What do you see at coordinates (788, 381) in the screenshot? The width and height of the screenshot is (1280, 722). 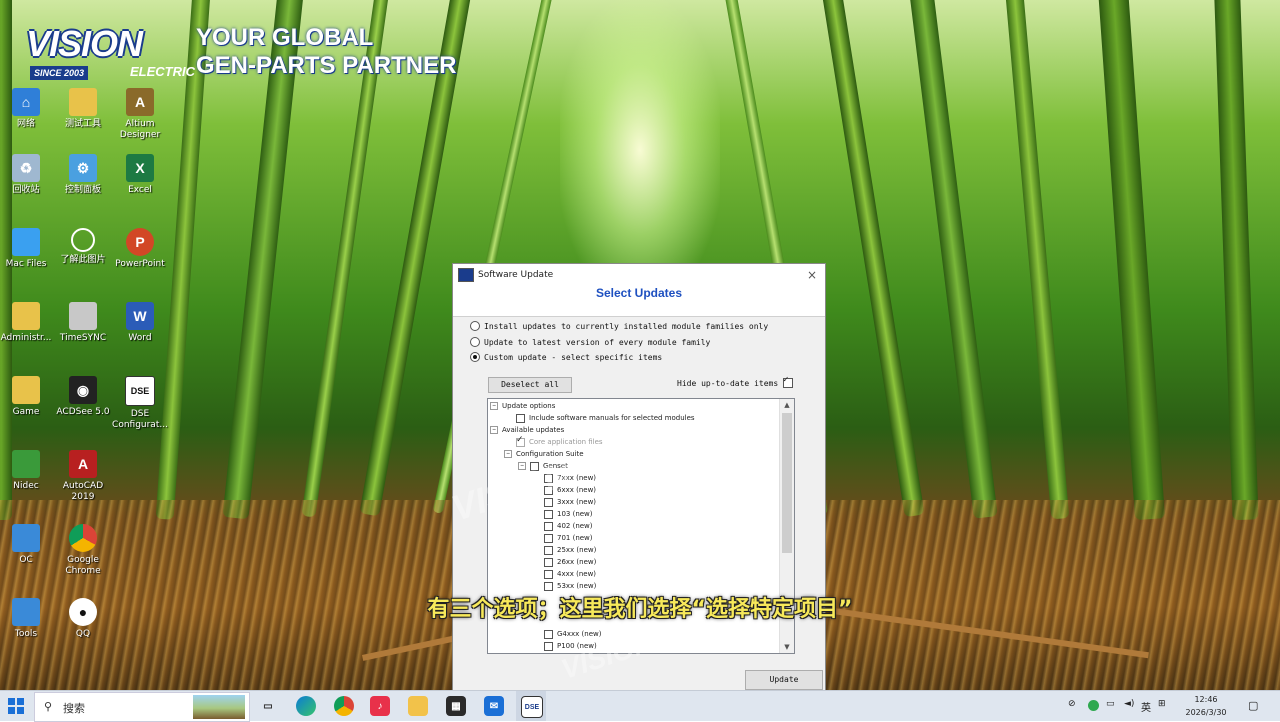 I see `hide-checkbox` at bounding box center [788, 381].